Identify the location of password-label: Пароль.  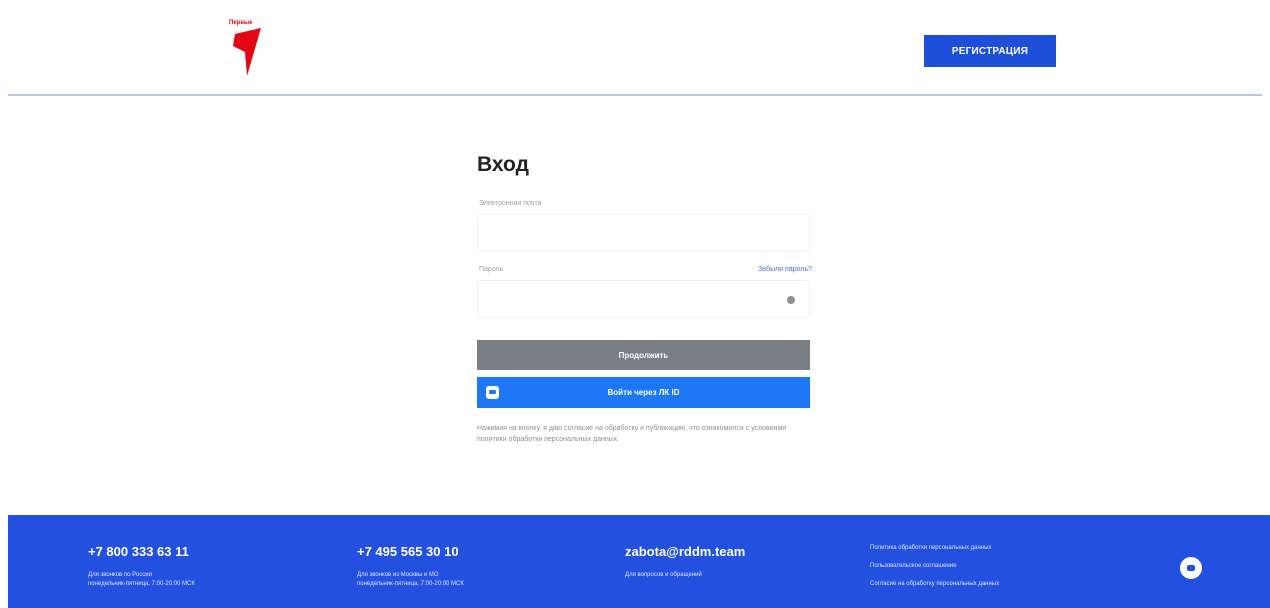
(491, 269).